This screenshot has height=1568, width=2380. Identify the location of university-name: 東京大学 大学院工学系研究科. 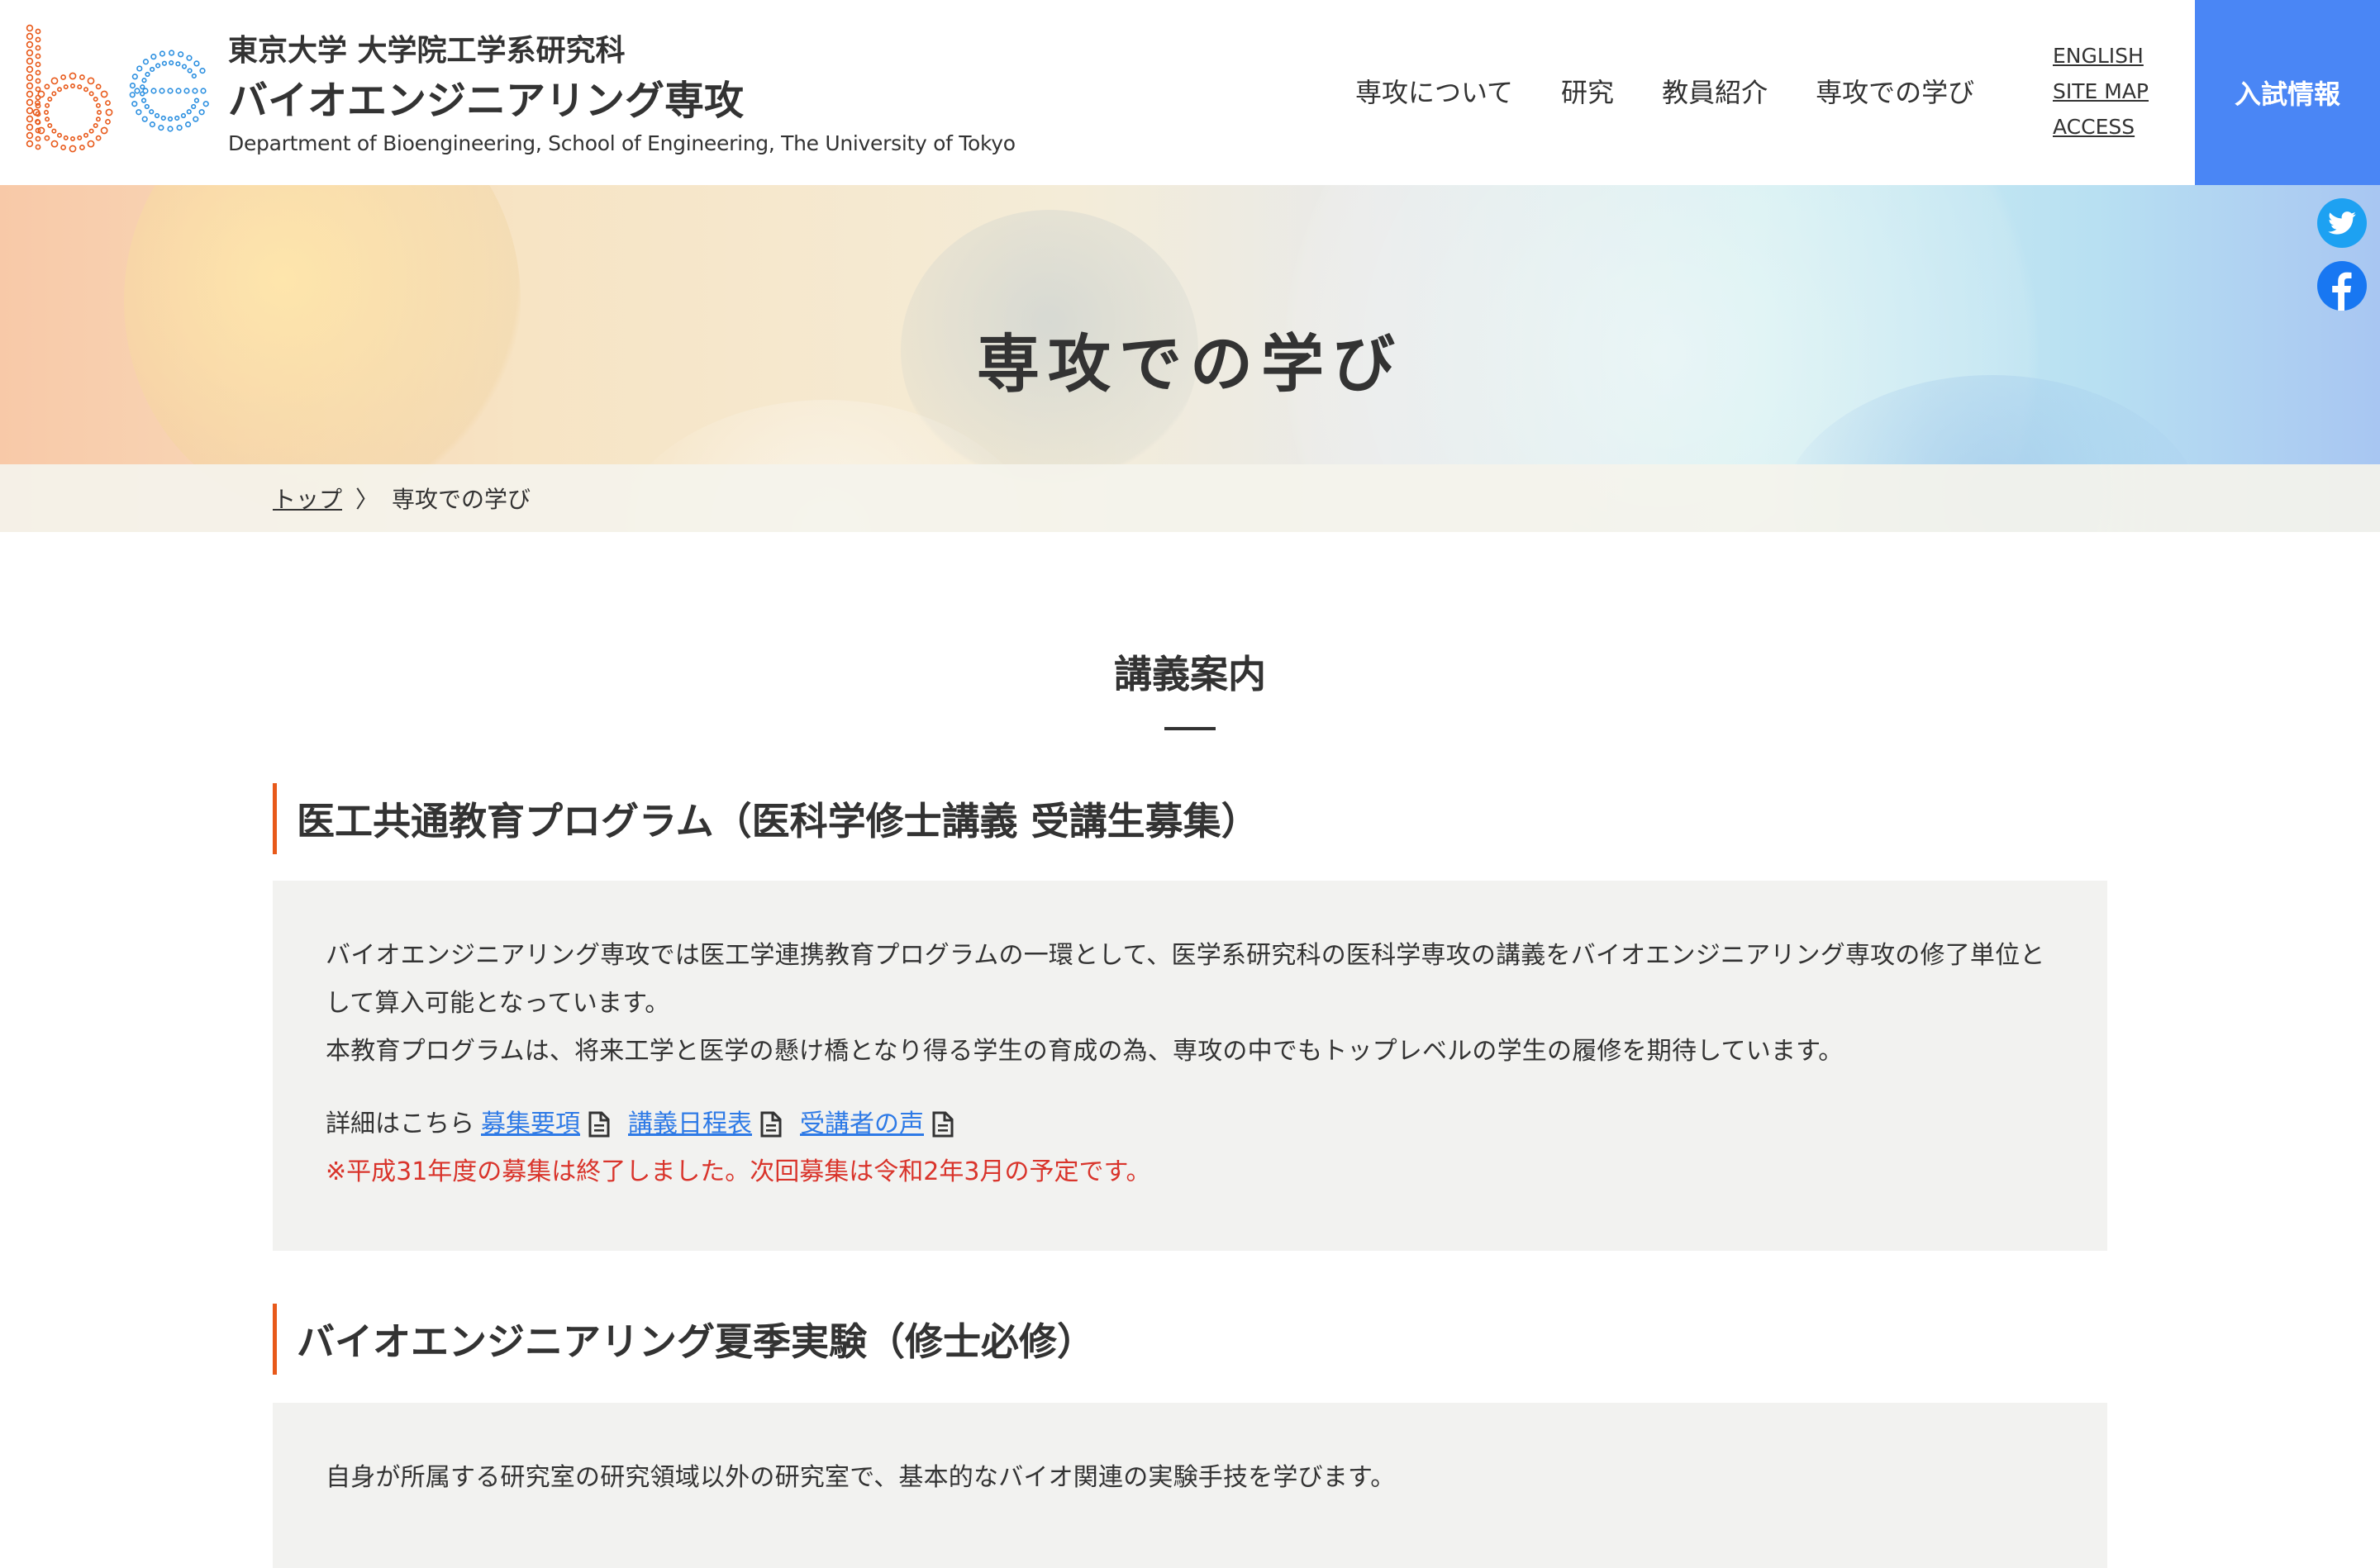
(427, 51).